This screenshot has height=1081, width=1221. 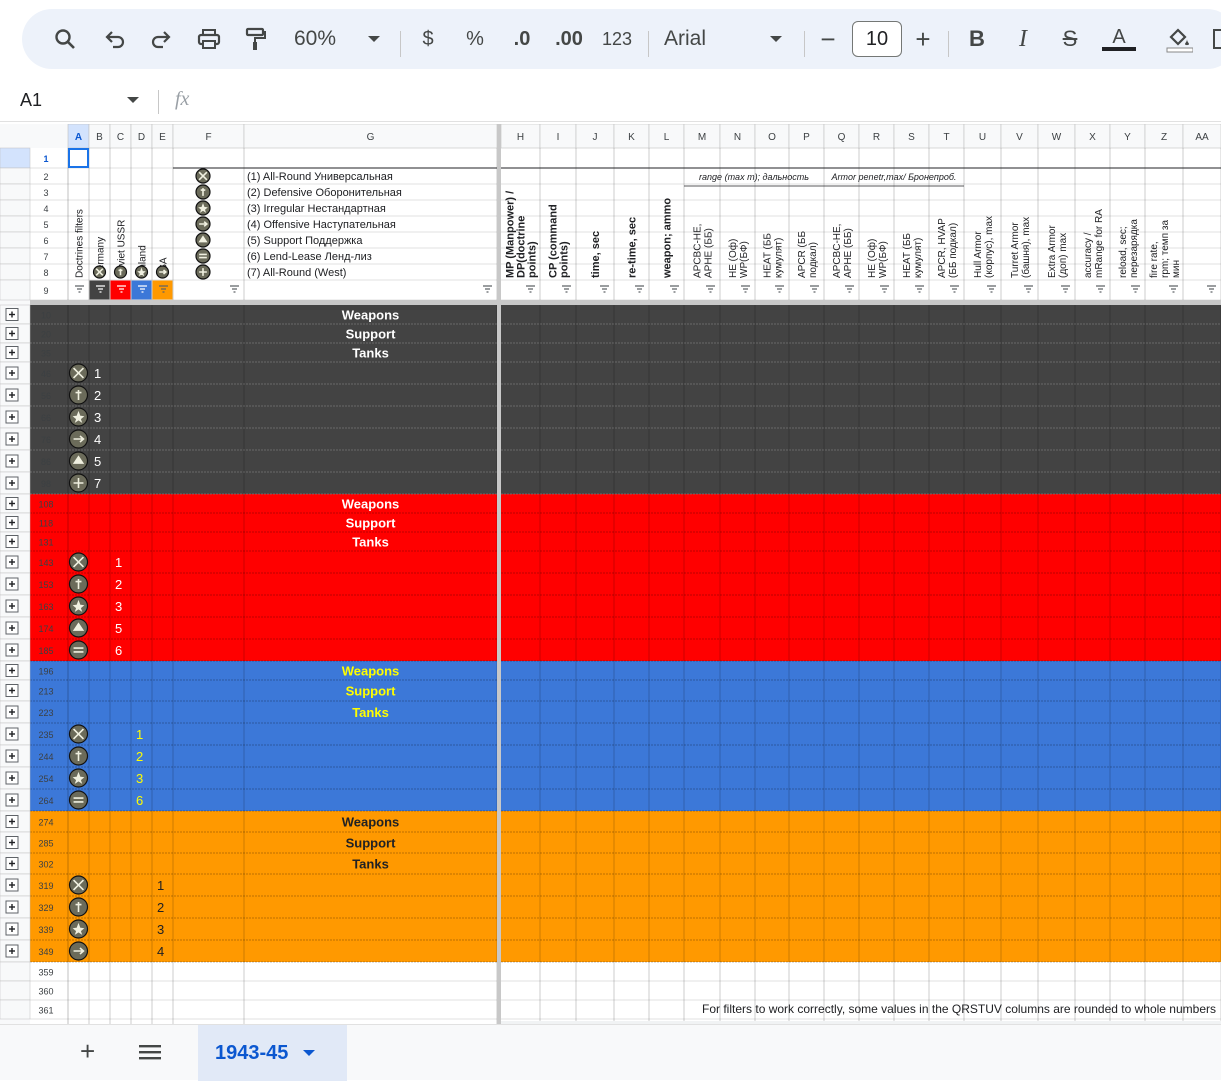 What do you see at coordinates (953, 250) in the screenshot?
I see `vertical-header-T: (ББ подкал)` at bounding box center [953, 250].